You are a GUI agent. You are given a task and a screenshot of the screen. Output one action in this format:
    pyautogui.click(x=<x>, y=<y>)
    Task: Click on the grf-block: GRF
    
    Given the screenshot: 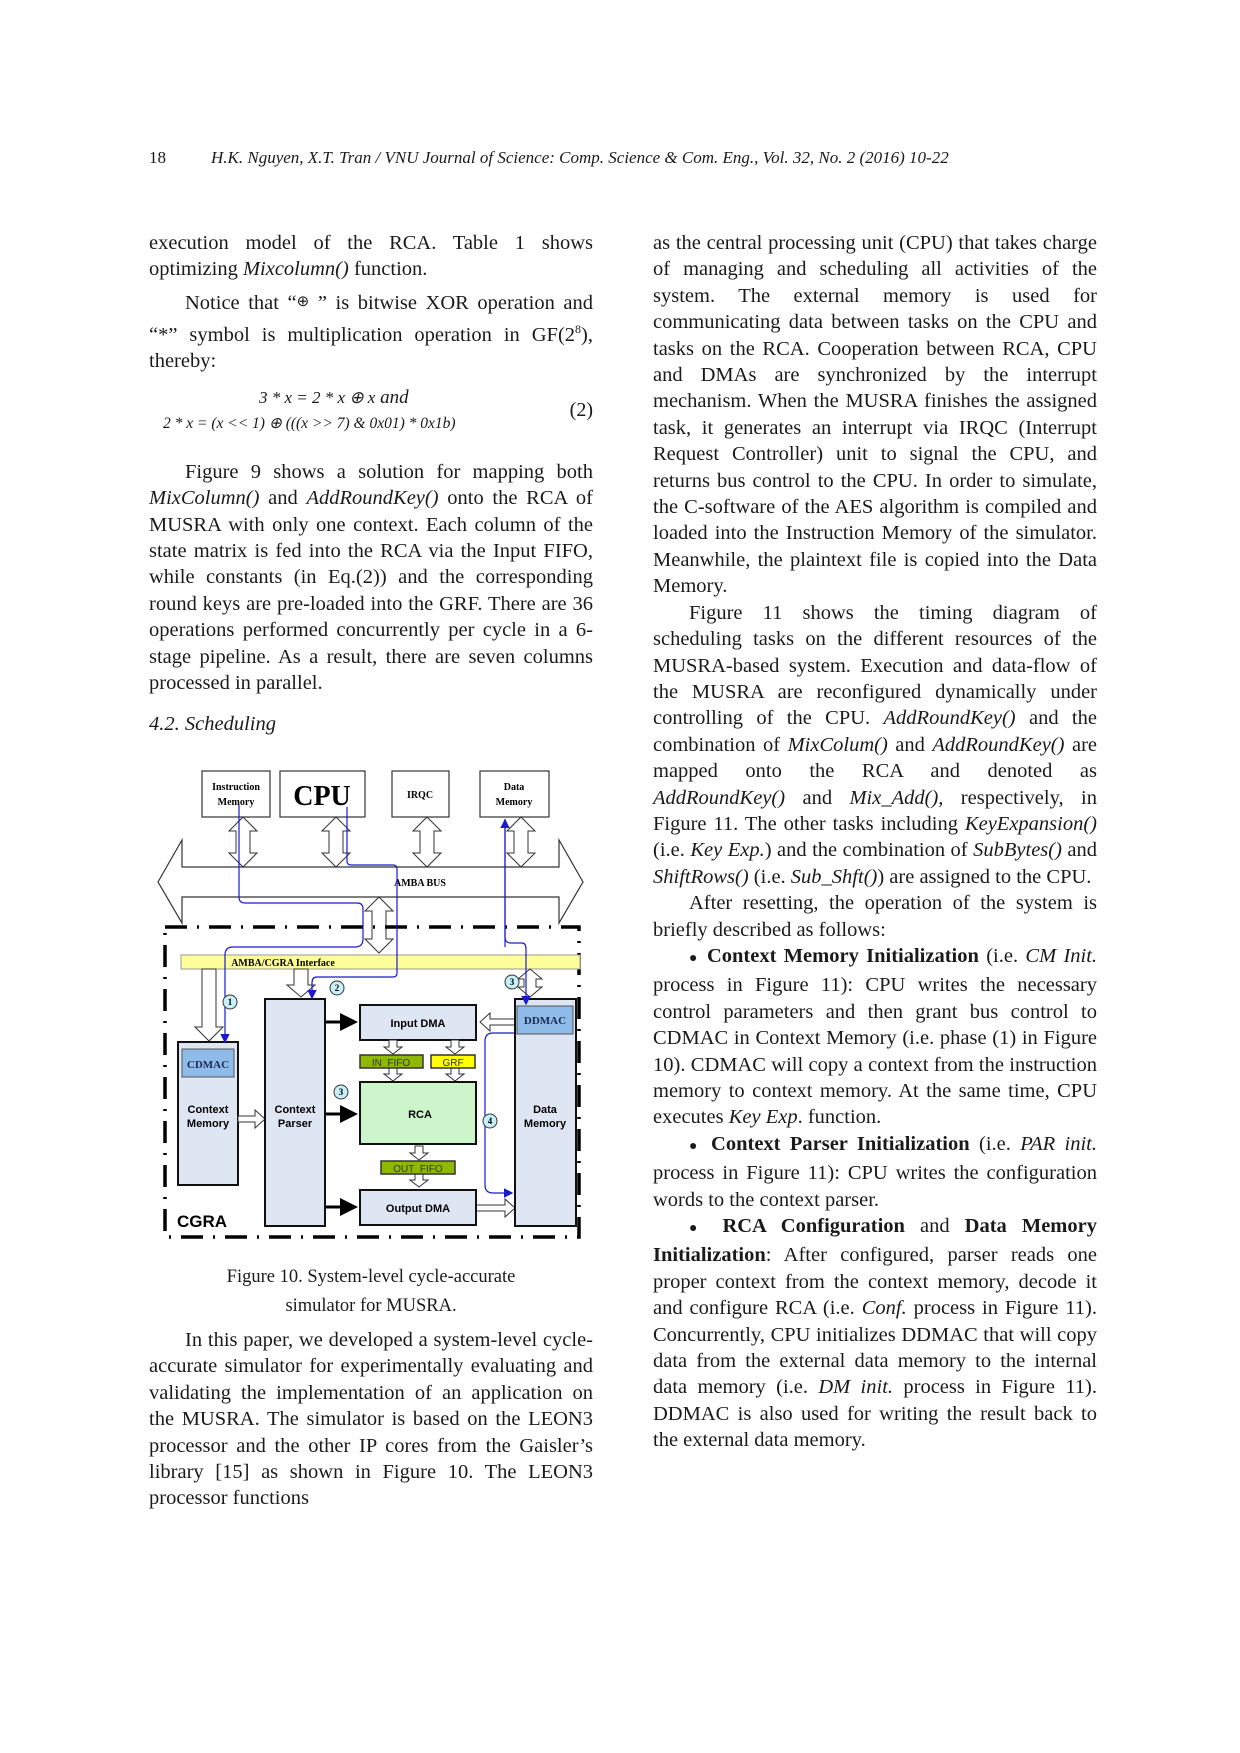 What is the action you would take?
    pyautogui.click(x=453, y=1061)
    